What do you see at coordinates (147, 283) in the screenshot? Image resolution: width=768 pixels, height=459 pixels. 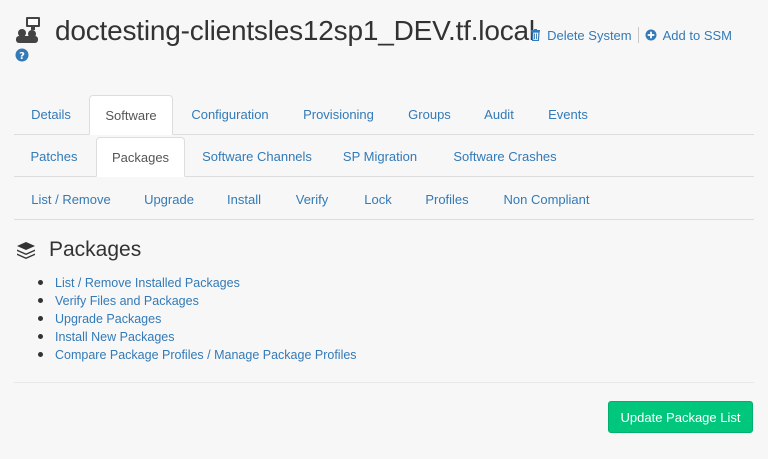 I see `list-remove-packages-link: List / Remove Installed Packages` at bounding box center [147, 283].